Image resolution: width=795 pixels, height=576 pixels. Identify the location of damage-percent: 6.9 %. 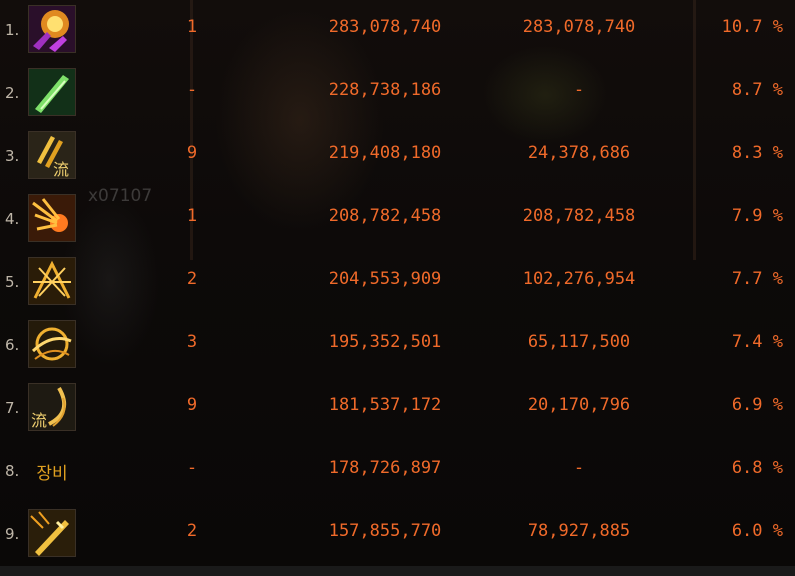
(757, 405).